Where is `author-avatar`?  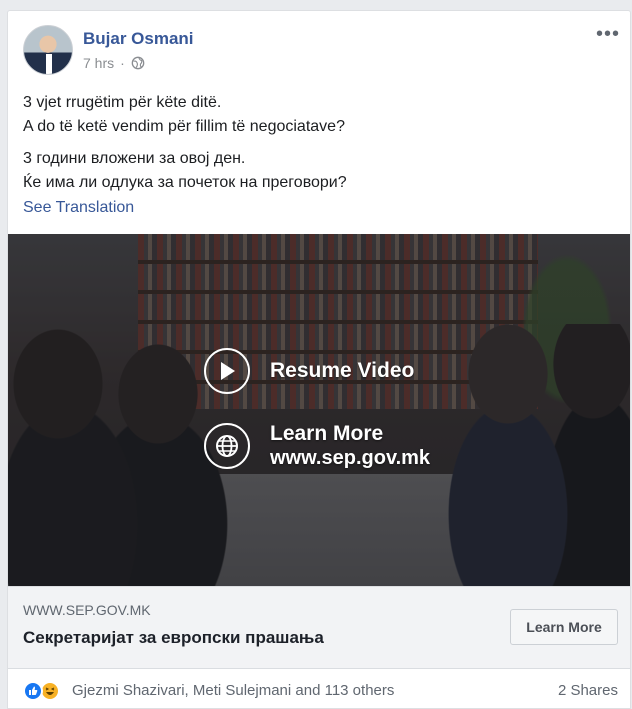 author-avatar is located at coordinates (48, 50).